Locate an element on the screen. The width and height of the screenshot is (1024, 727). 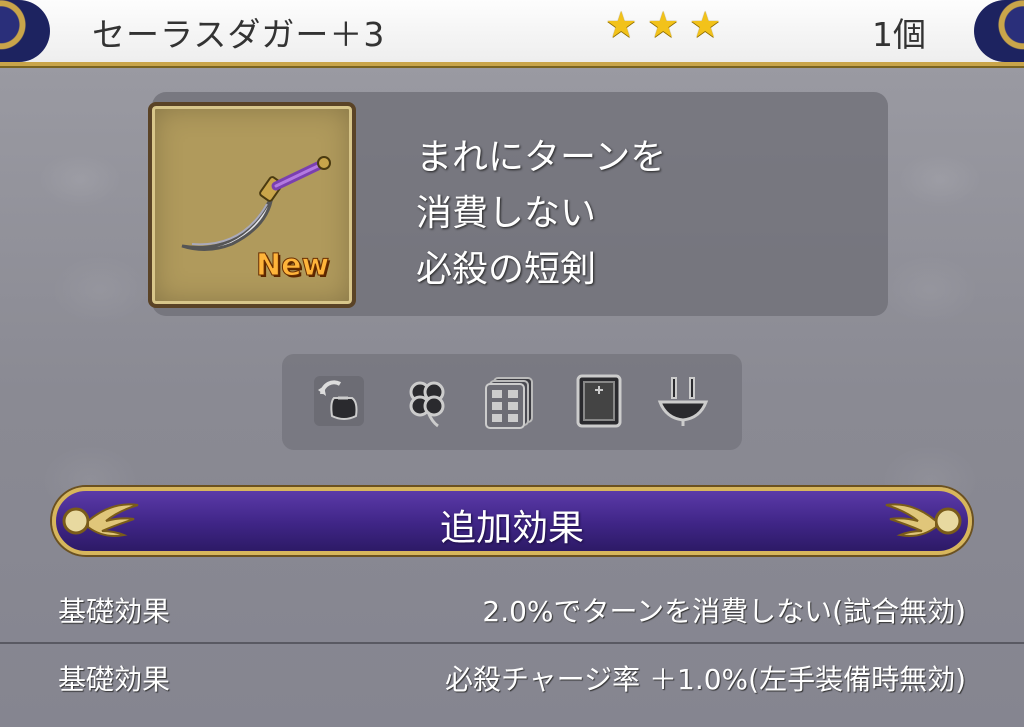
item-description: まれにターンを 消費しない 必殺の短剣 is located at coordinates (541, 214).